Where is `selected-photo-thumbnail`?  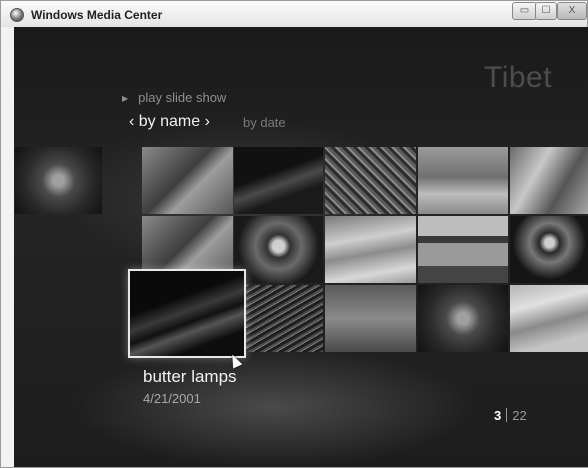
selected-photo-thumbnail is located at coordinates (187, 313).